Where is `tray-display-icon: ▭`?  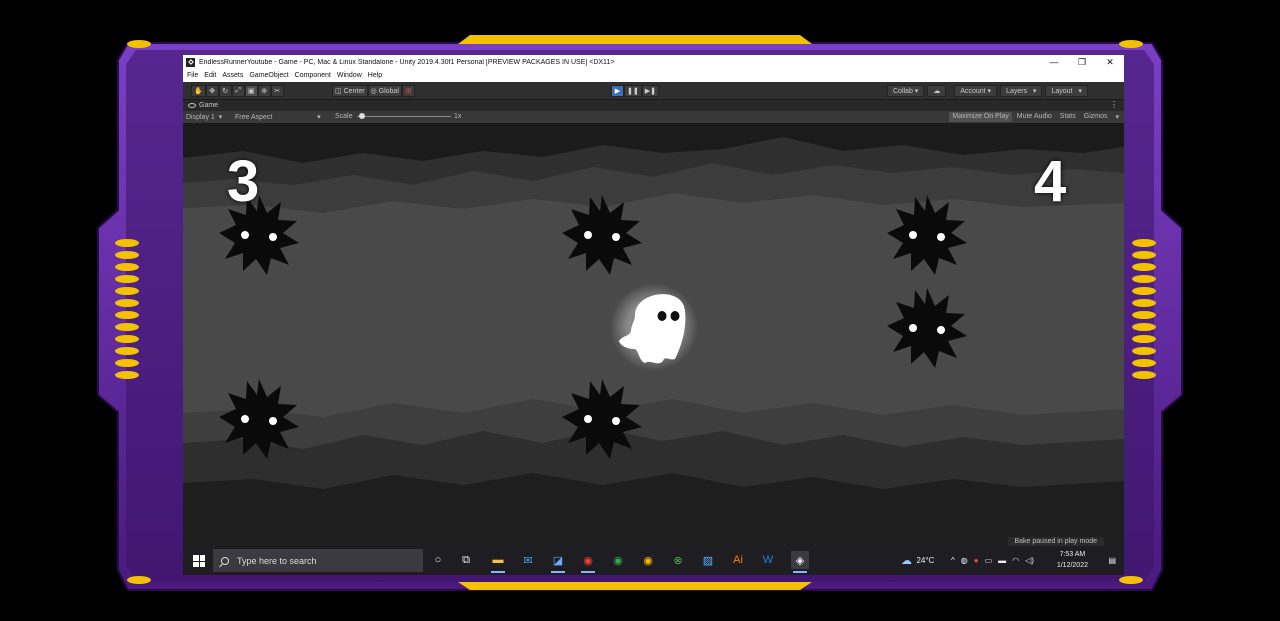
tray-display-icon: ▭ is located at coordinates (989, 560).